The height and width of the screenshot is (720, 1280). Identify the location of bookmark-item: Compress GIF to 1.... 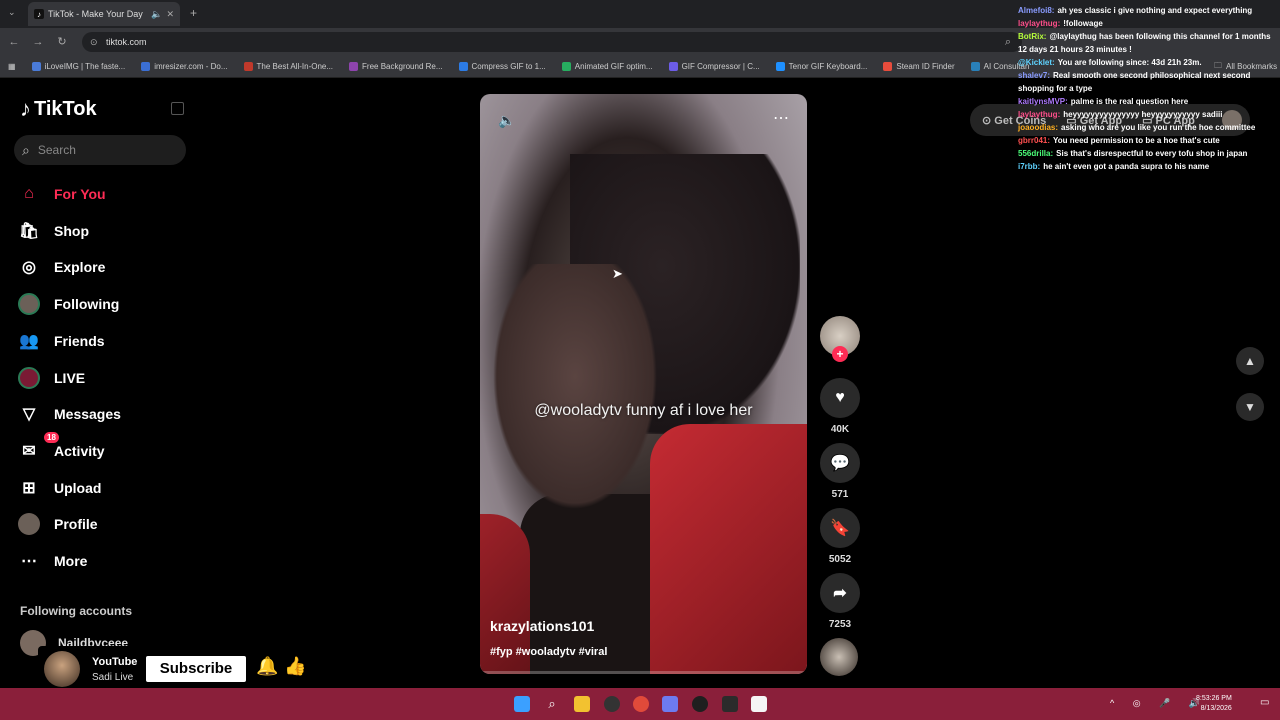
(502, 66).